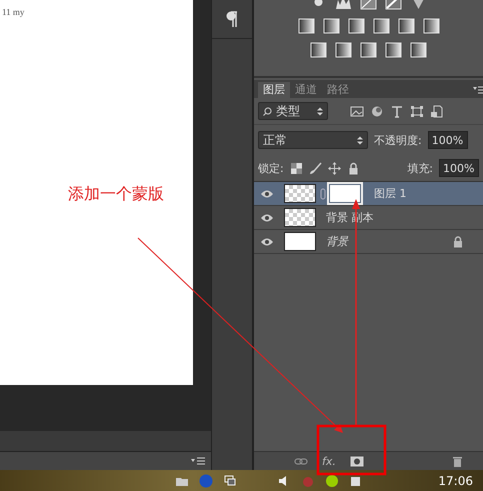  I want to click on blend-mode-dropdown: 正常, so click(313, 140).